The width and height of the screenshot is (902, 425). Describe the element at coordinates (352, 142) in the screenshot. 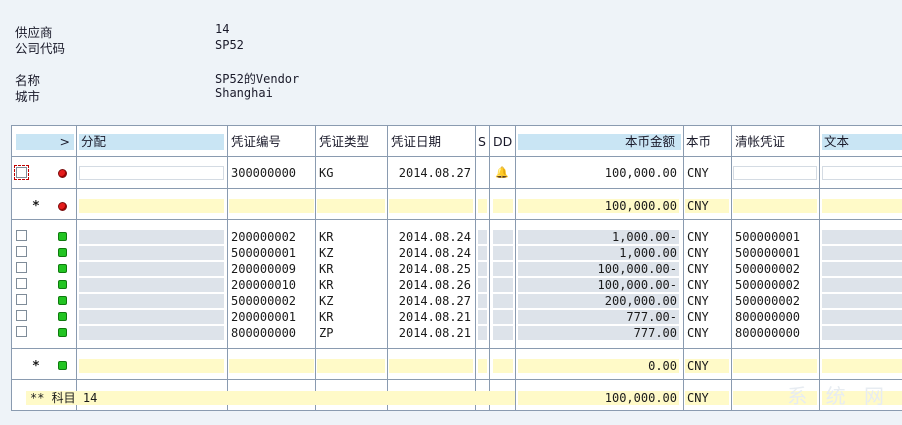

I see `doc-type-column-header: 凭证类型` at that location.